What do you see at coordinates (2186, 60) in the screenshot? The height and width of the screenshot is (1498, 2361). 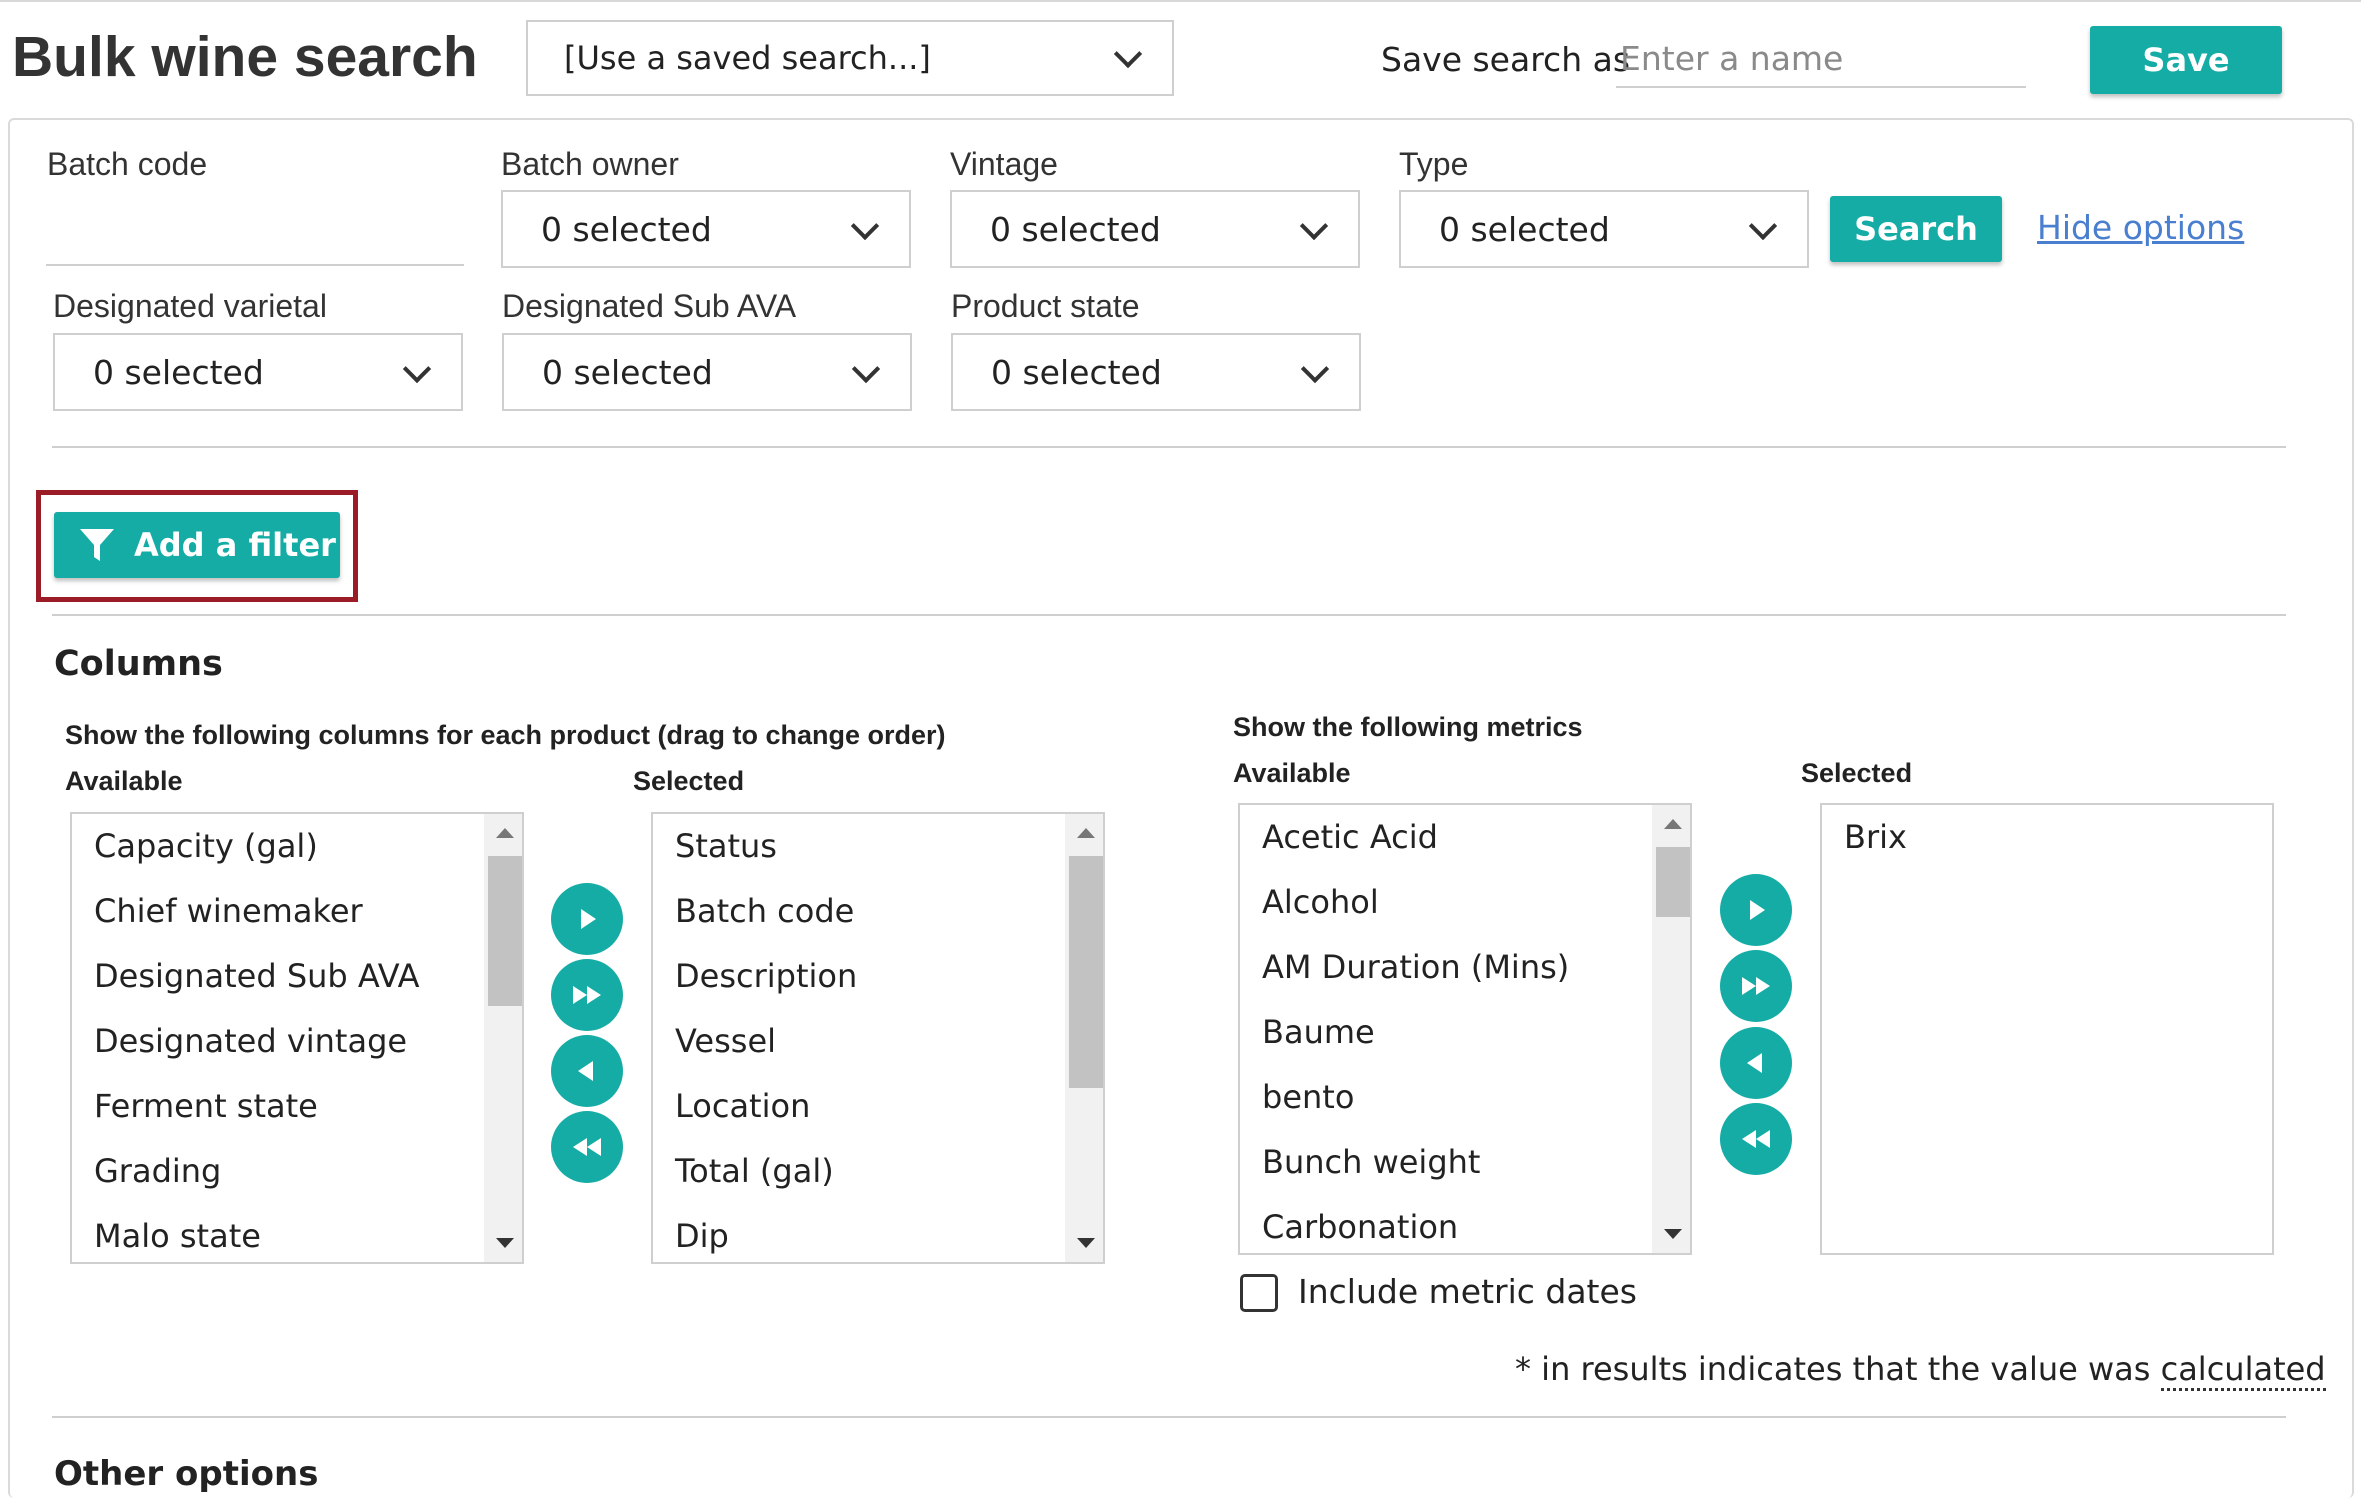 I see `save-button: Save` at bounding box center [2186, 60].